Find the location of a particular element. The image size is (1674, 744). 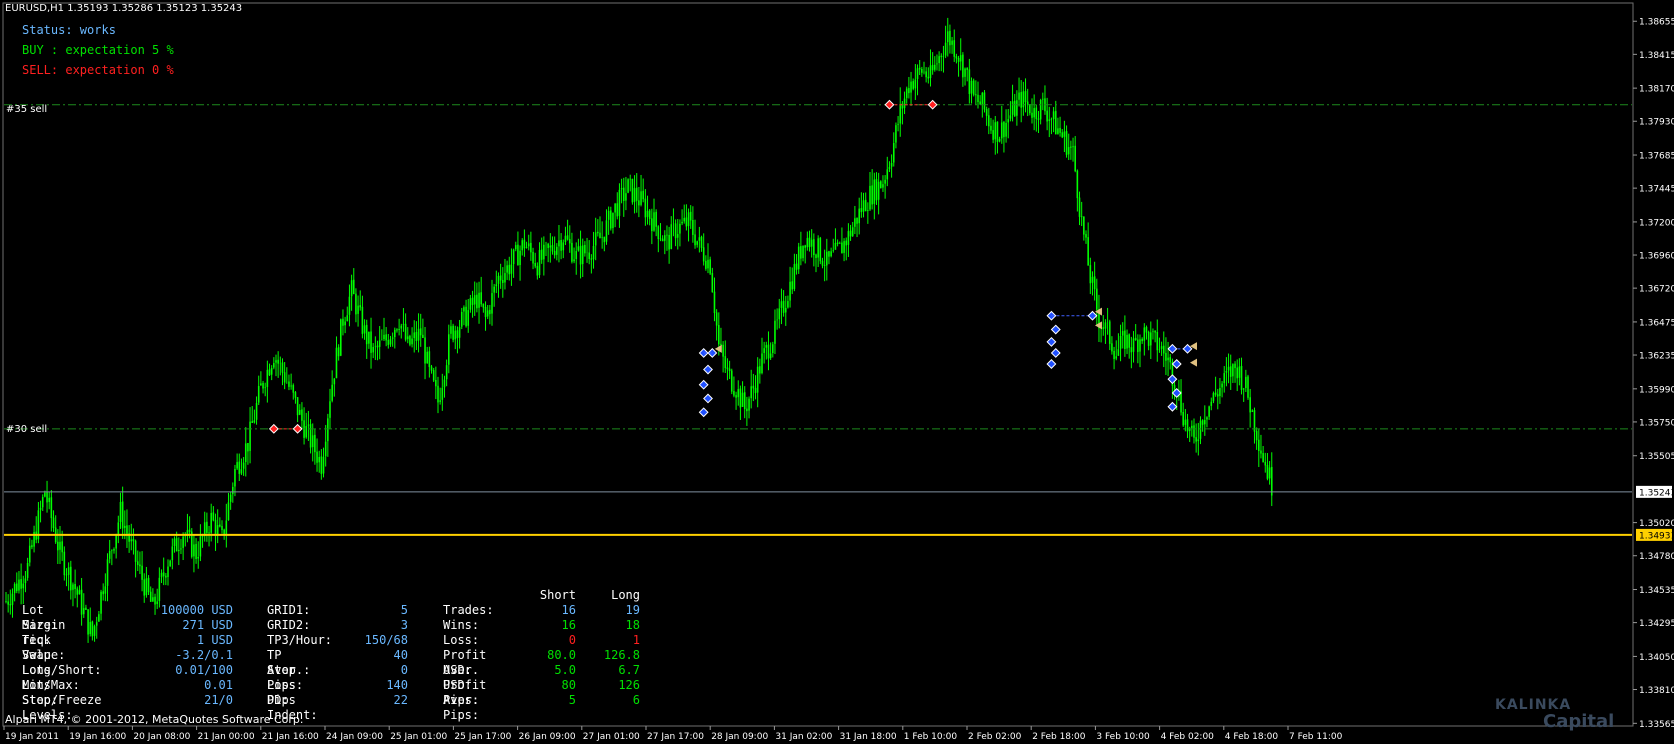

y-tick-label: 1.34295 is located at coordinates (1656, 624).